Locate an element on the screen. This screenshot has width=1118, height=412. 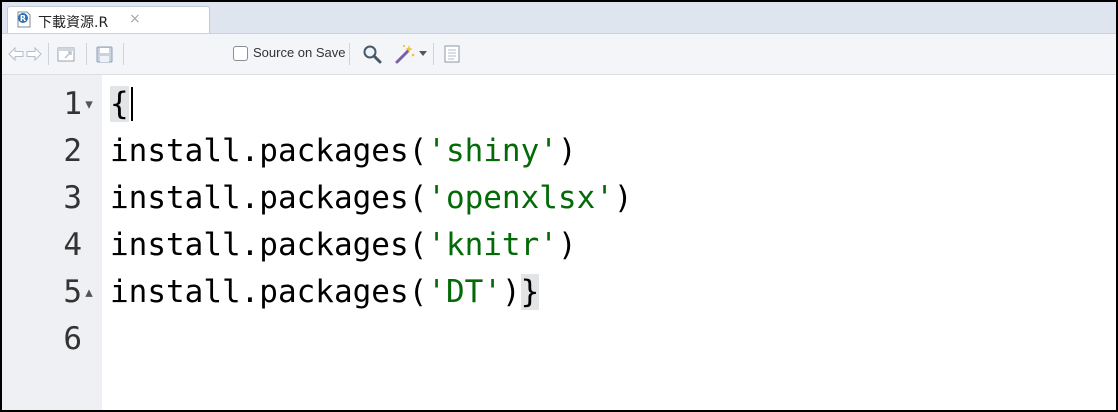
line-number: 4 is located at coordinates (72, 245).